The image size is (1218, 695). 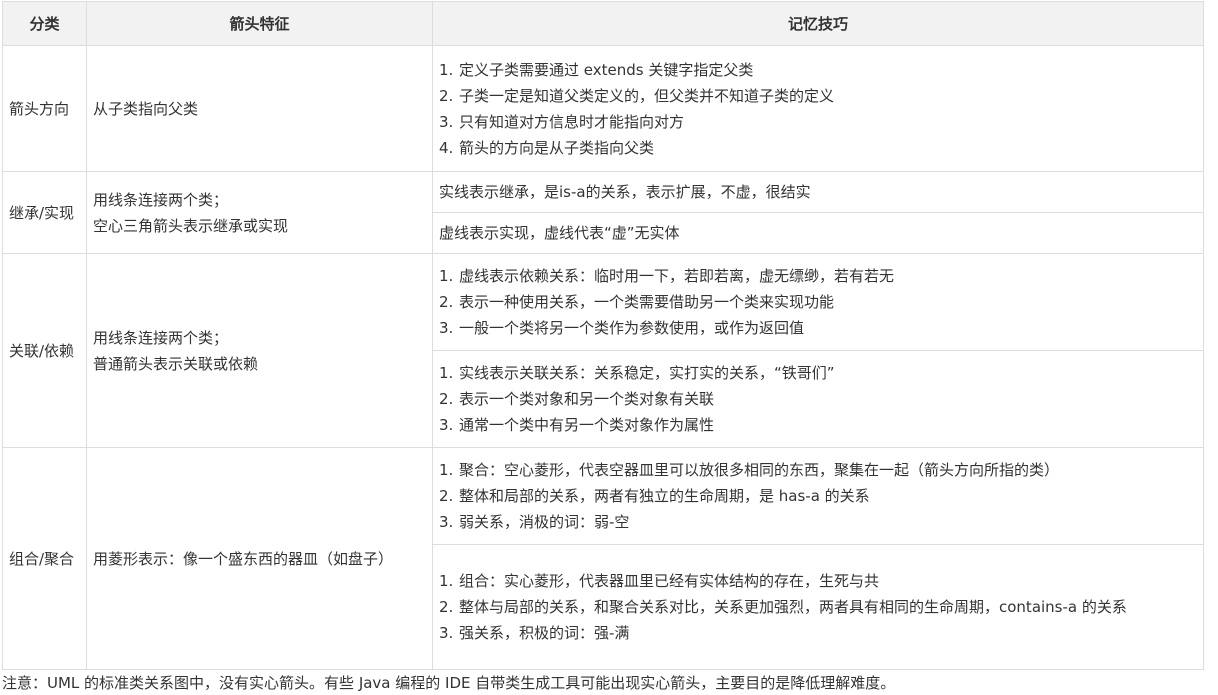 What do you see at coordinates (577, 425) in the screenshot?
I see `list-item: 3. 通常一个类中有另一个类对象作为属性` at bounding box center [577, 425].